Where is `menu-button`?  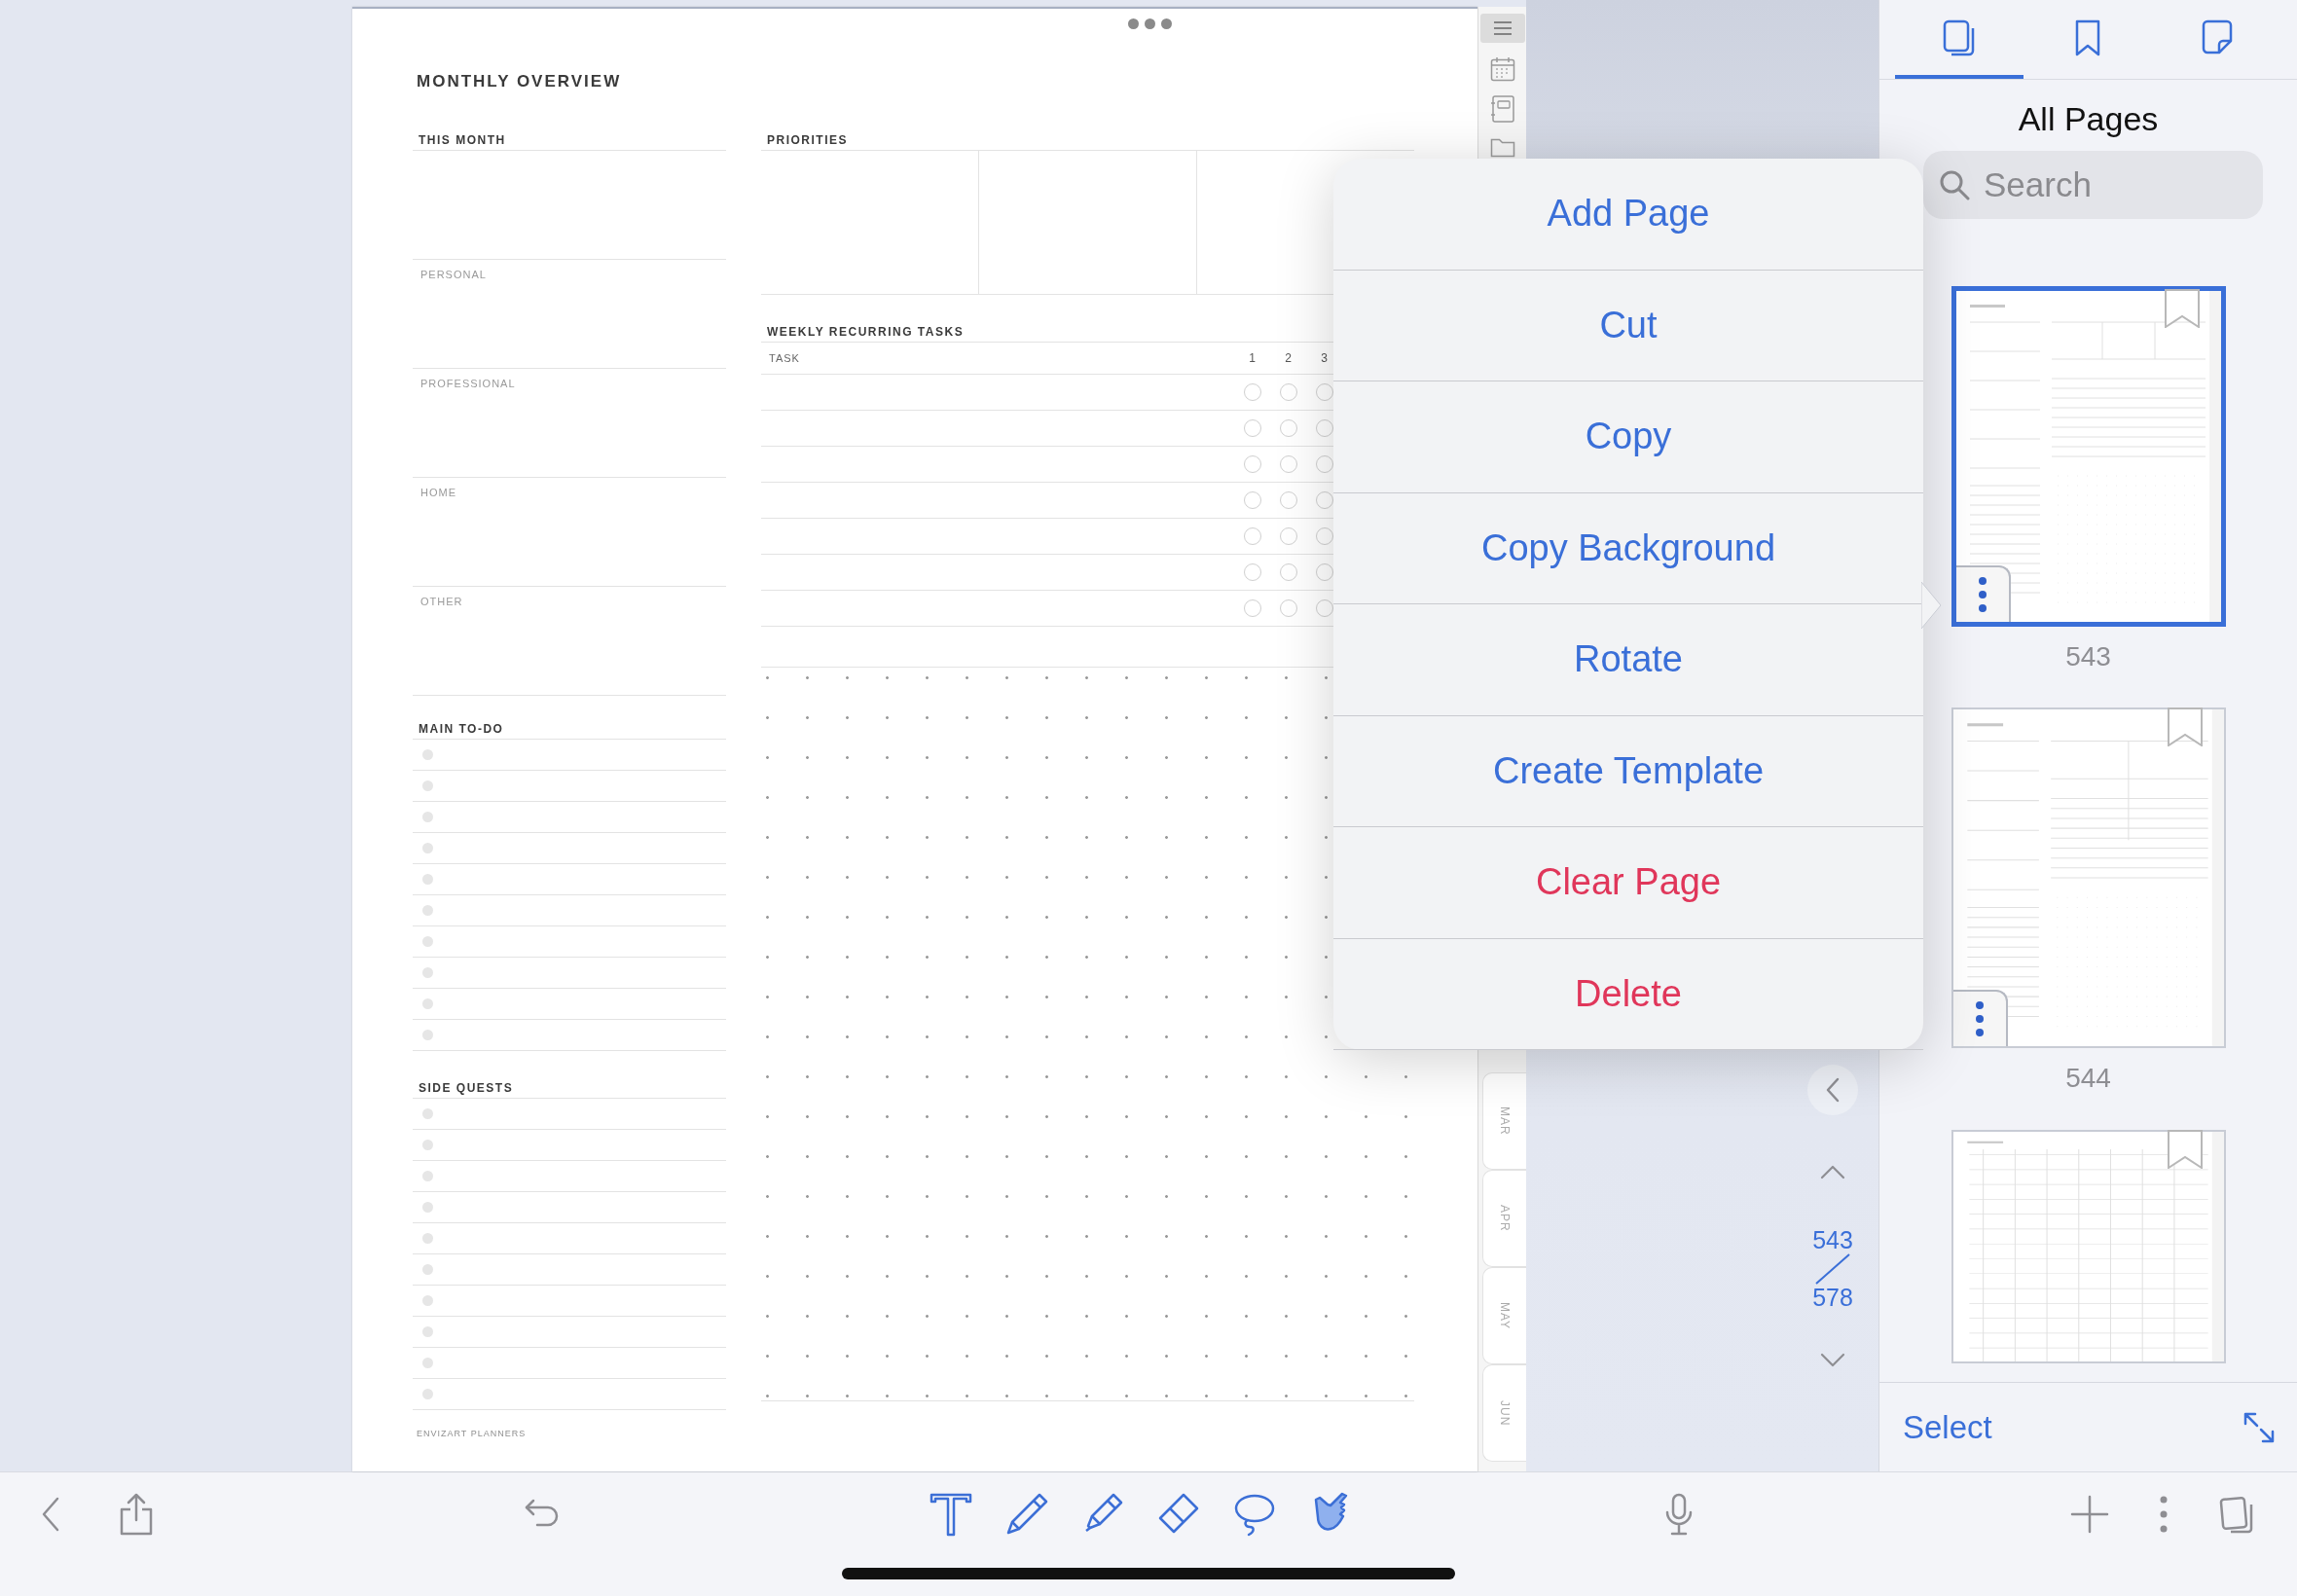 menu-button is located at coordinates (1502, 28).